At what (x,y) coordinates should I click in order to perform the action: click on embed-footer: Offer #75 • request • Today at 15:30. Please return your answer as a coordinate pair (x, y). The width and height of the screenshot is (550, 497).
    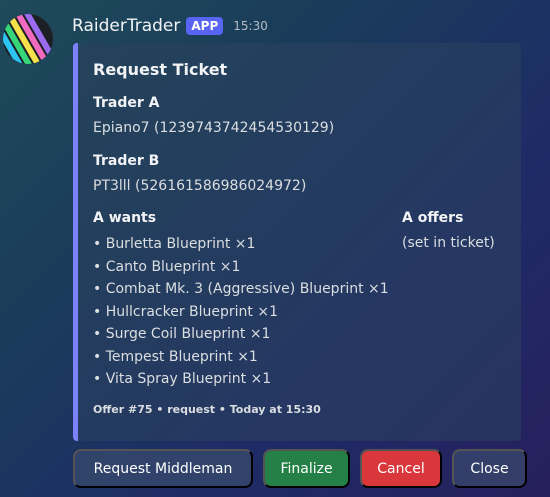
    Looking at the image, I should click on (207, 409).